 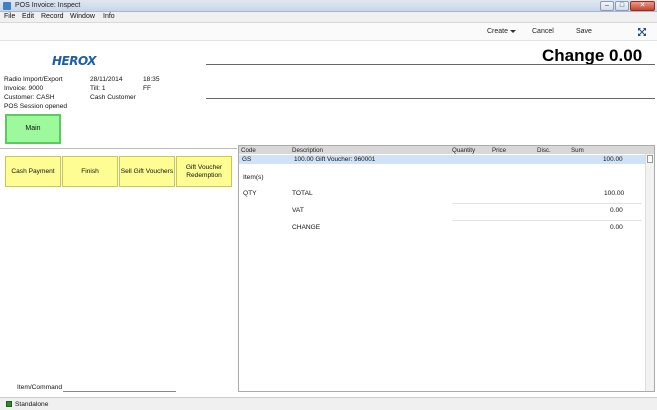 I want to click on menu-info: Info, so click(x=109, y=16).